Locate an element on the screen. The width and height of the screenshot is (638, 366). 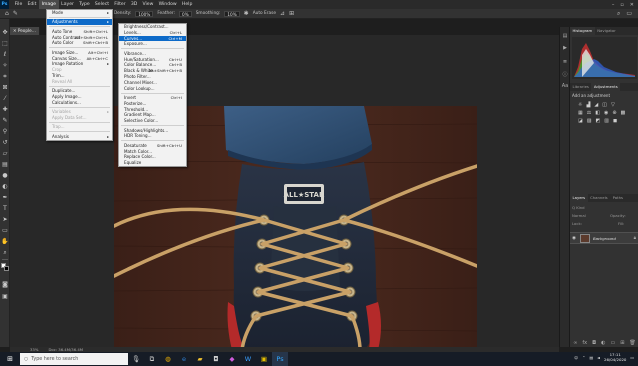
tab-libraries: Libraries is located at coordinates (580, 87).